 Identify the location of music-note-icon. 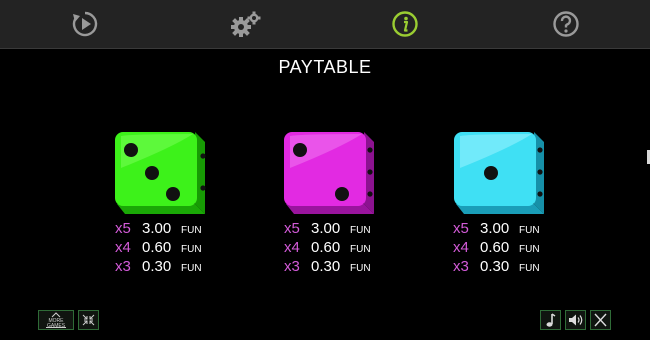
(551, 320).